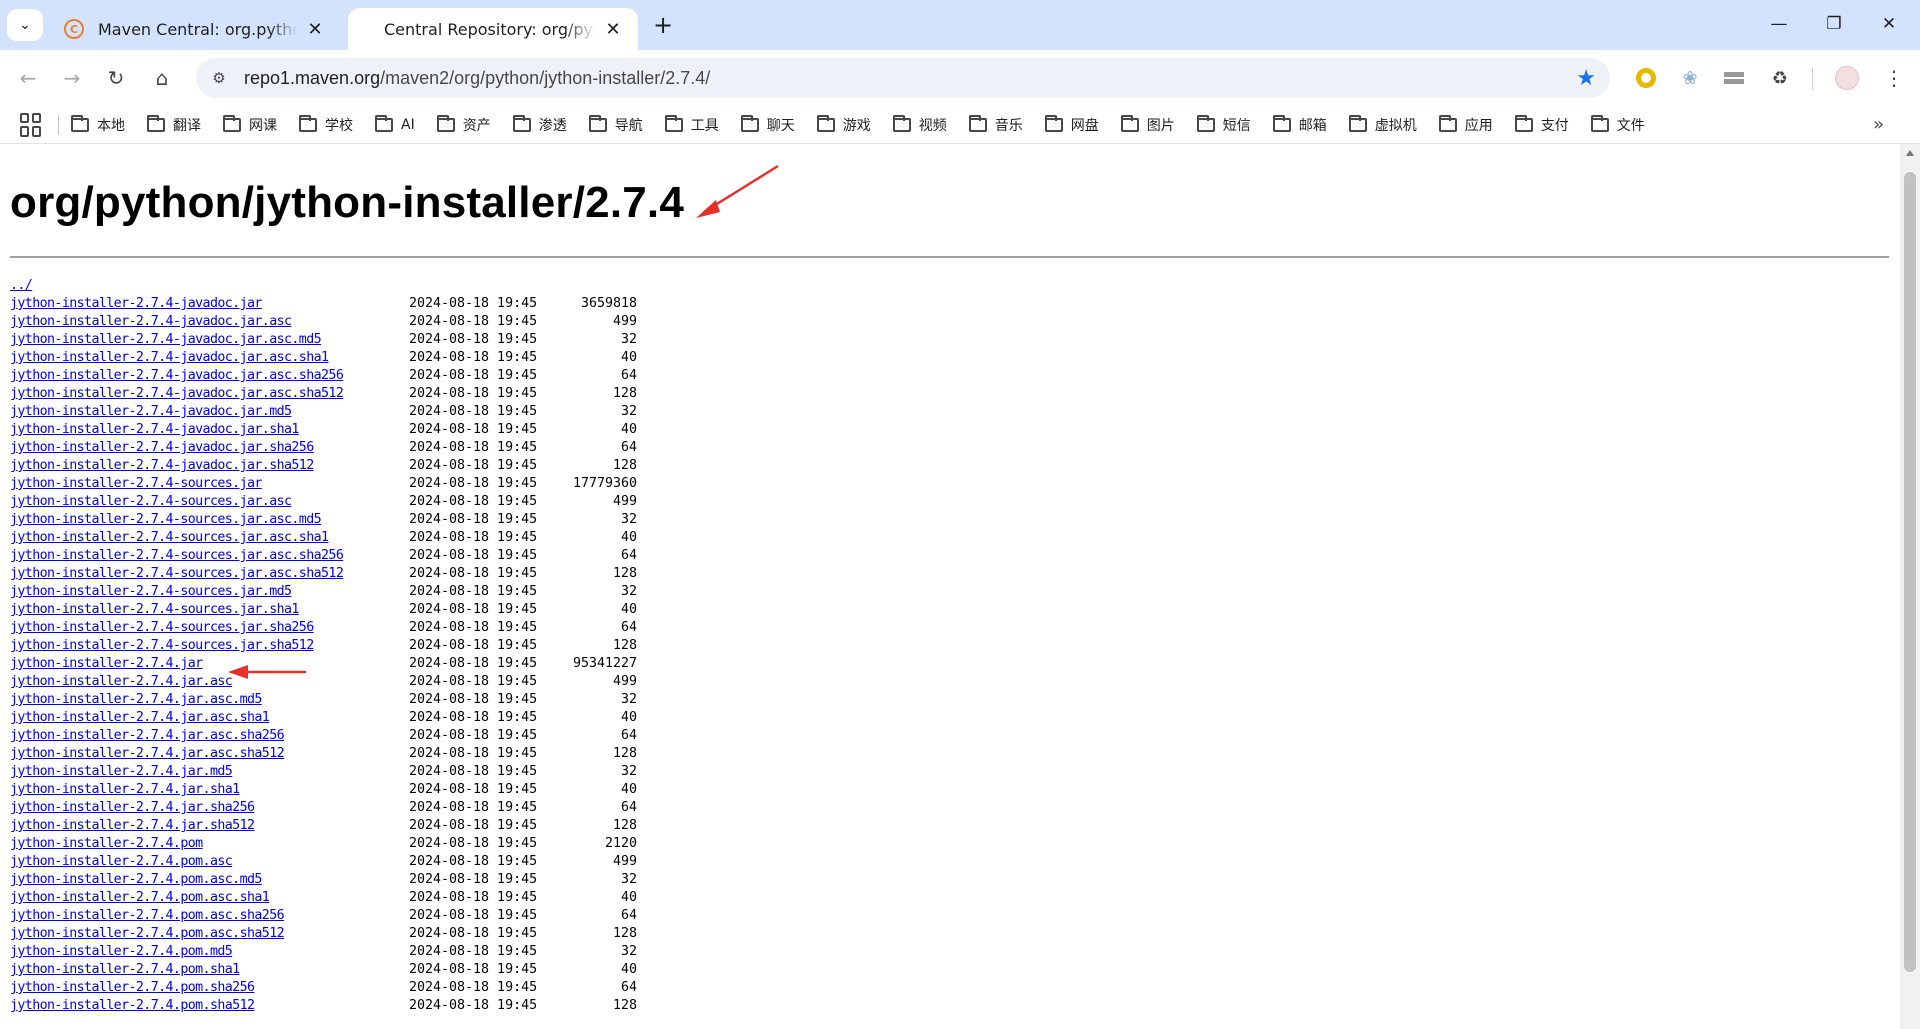  What do you see at coordinates (209, 790) in the screenshot?
I see `file-link: jython-installer-2.7.4.jar.sha1` at bounding box center [209, 790].